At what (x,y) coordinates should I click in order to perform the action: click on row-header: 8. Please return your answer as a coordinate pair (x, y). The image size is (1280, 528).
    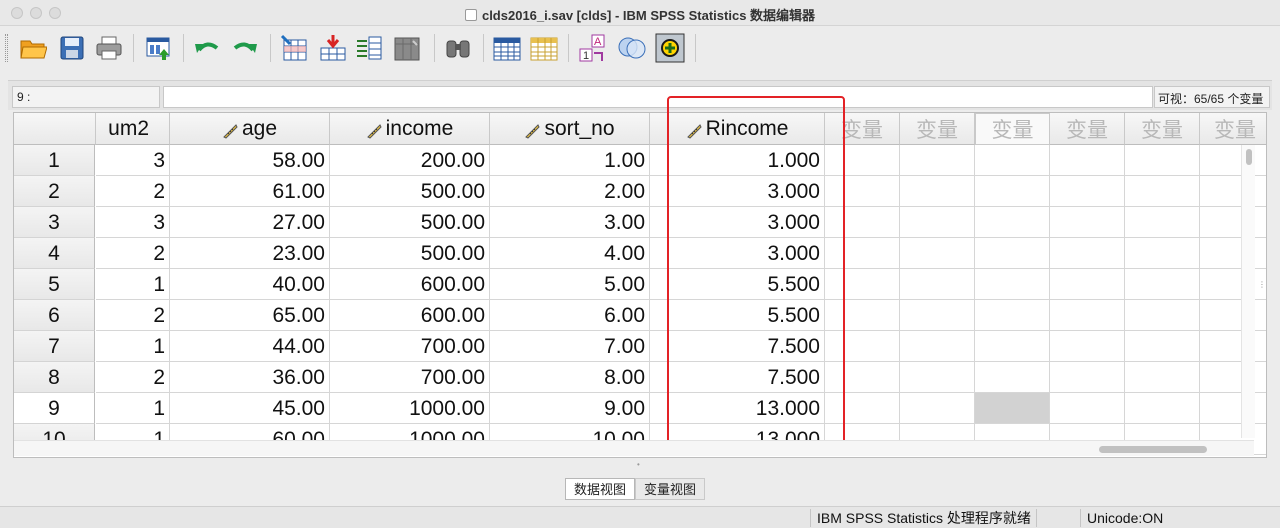
    Looking at the image, I should click on (54, 377).